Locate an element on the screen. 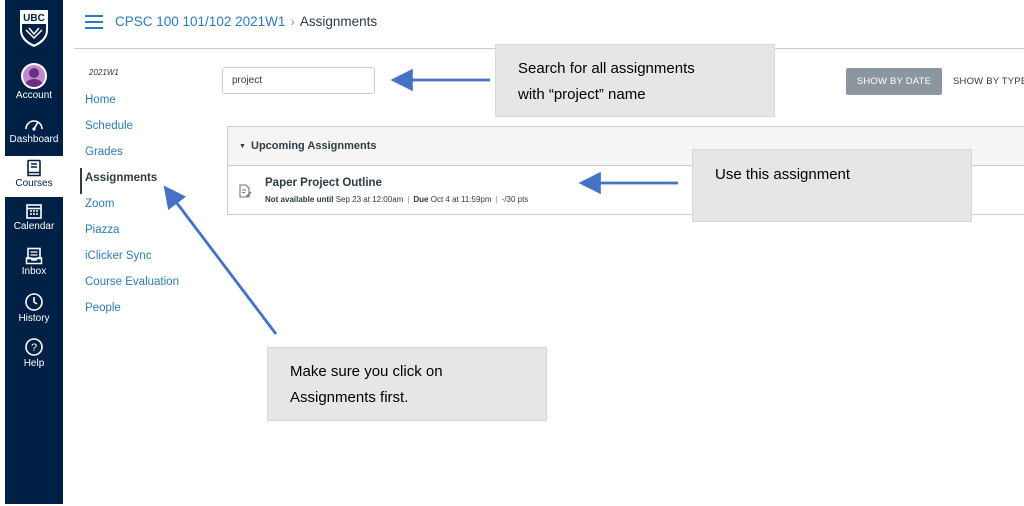 Image resolution: width=1024 pixels, height=506 pixels. account-icon is located at coordinates (34, 76).